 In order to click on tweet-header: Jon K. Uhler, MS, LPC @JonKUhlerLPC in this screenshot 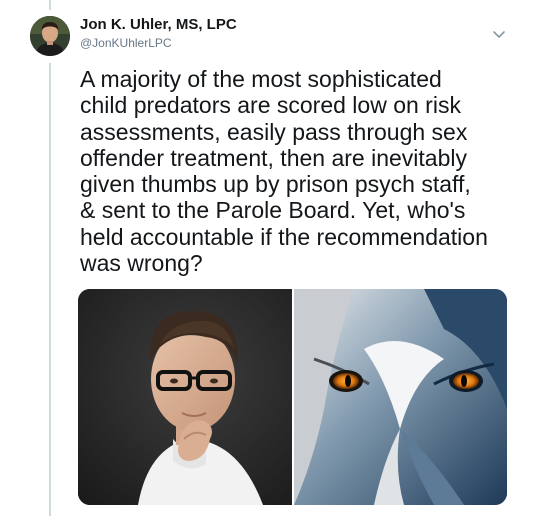, I will do `click(158, 33)`.